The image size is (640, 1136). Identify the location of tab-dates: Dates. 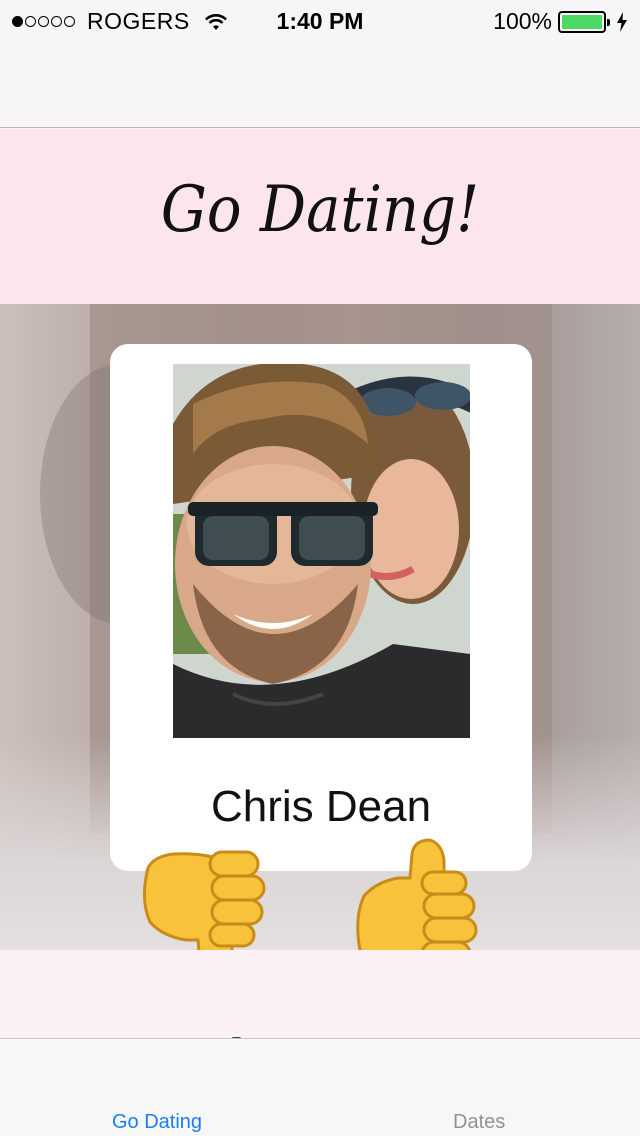
(479, 1122).